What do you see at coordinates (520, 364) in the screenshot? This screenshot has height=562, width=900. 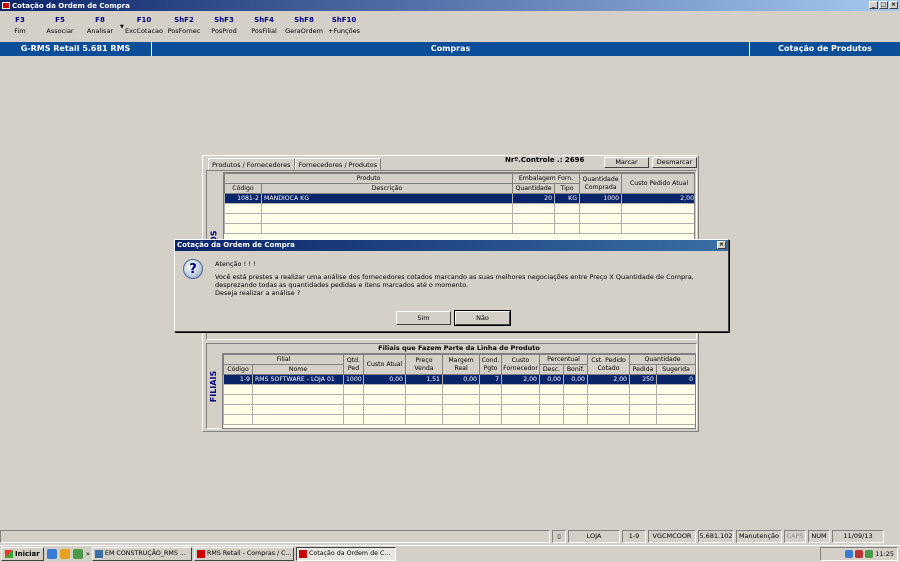 I see `header-custo-fornecedor: Custo Fornecedor` at bounding box center [520, 364].